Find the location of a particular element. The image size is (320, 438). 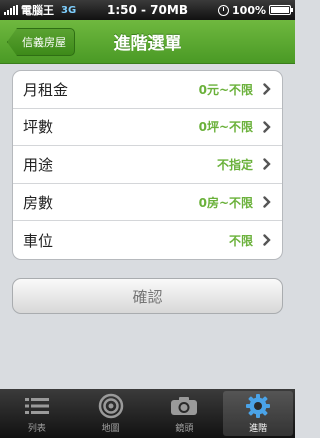

status-left: 電腦王 3G is located at coordinates (51, 10).